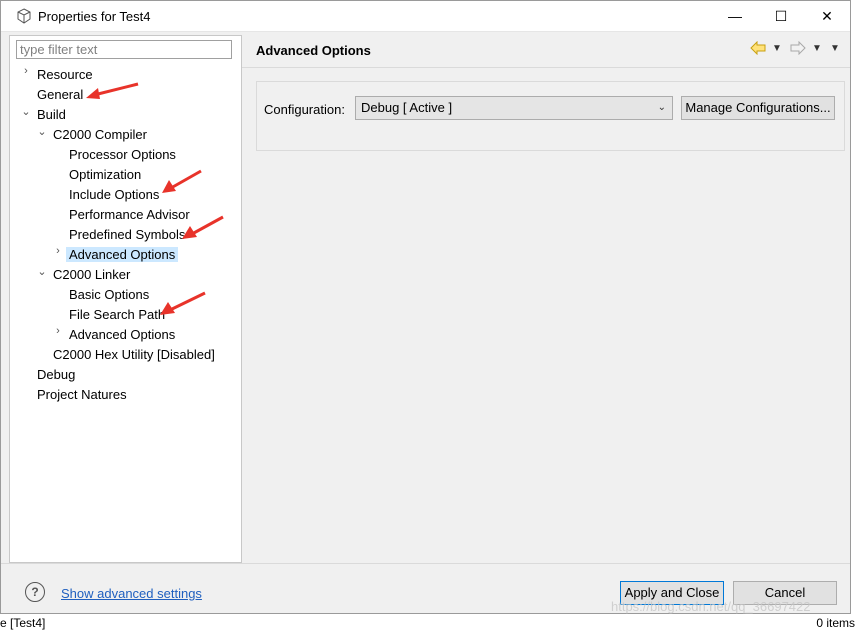  I want to click on tree-item-hex-utility: C2000 Hex Utility [Disabled], so click(134, 355).